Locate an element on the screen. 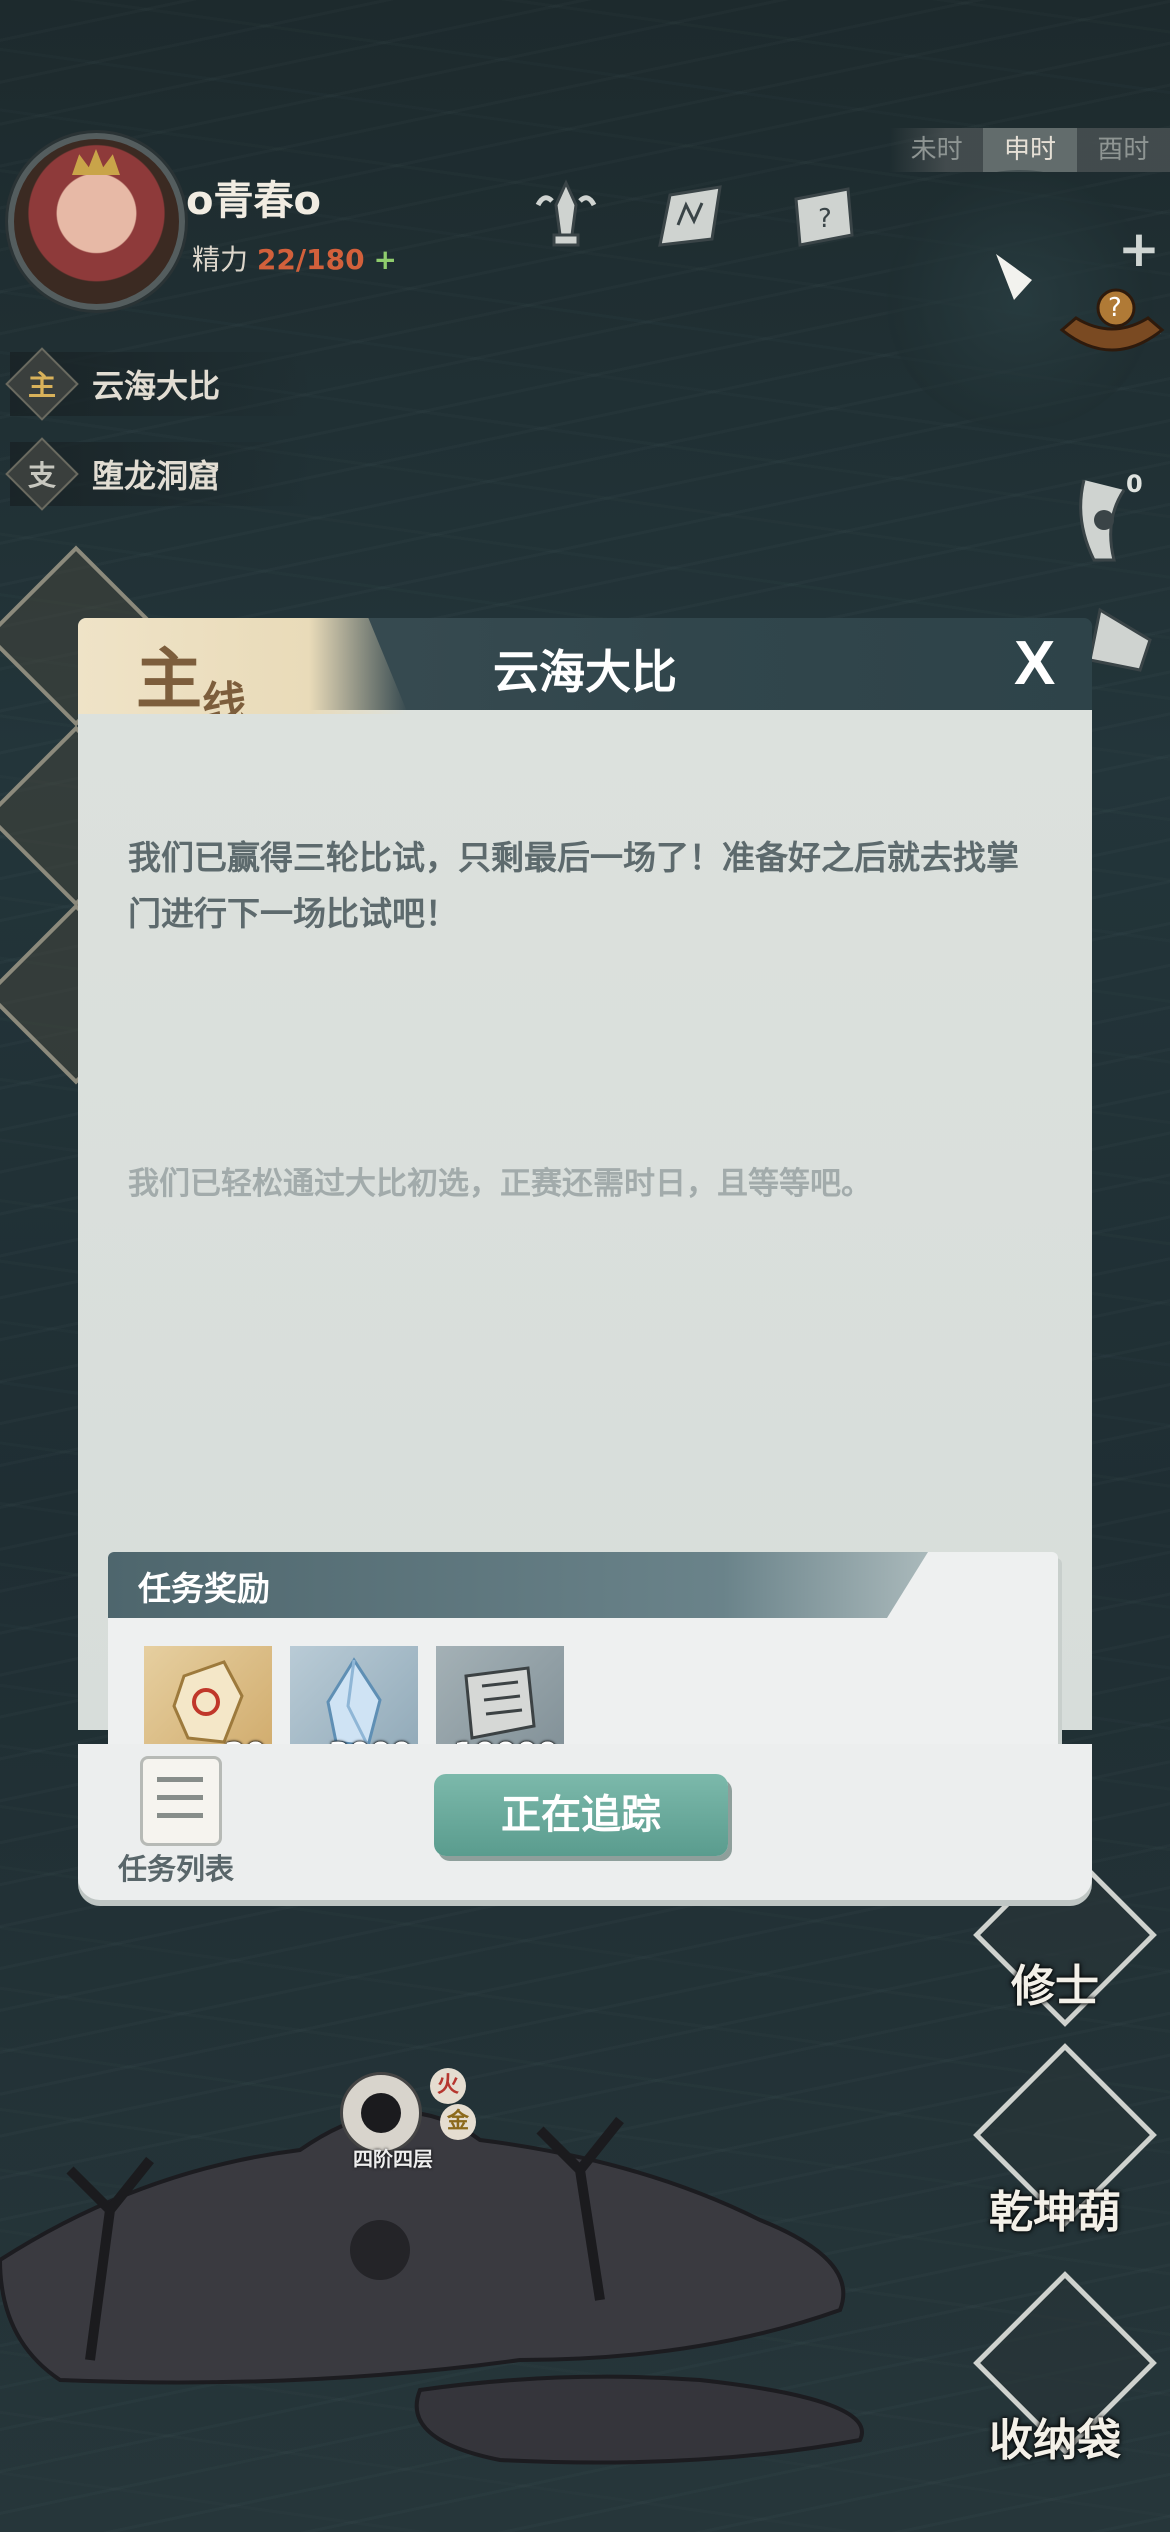 This screenshot has width=1170, height=2532. enemy-spider-icon is located at coordinates (381, 2113).